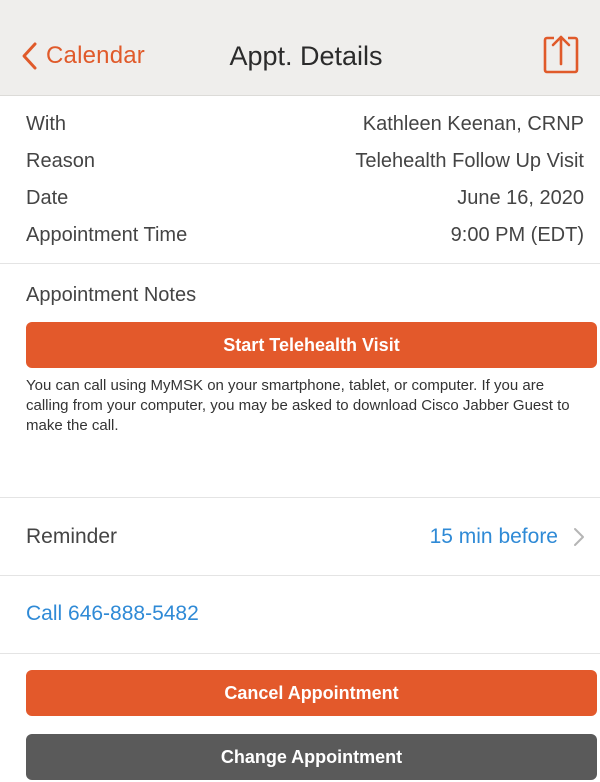  I want to click on detail-label: Appointment Time, so click(107, 235).